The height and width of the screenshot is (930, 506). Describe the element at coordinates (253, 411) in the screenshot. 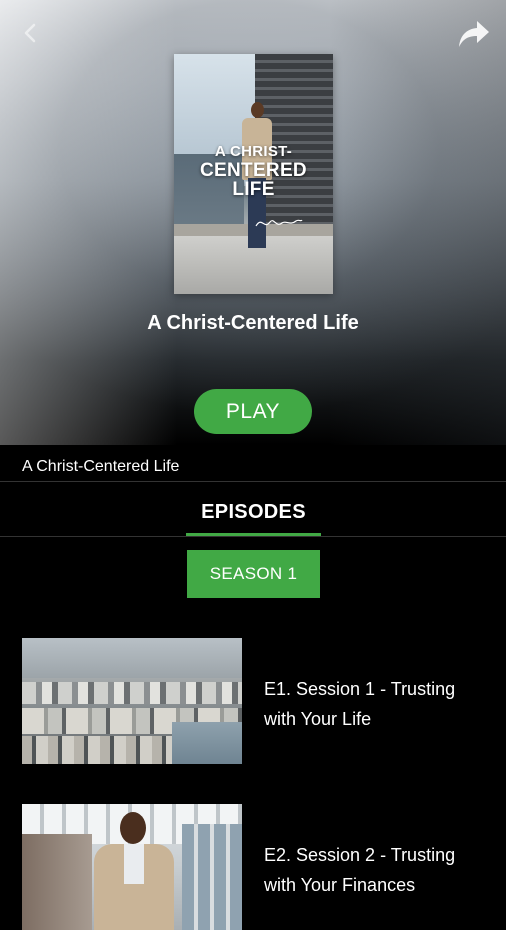

I see `play-button: PLAY` at that location.